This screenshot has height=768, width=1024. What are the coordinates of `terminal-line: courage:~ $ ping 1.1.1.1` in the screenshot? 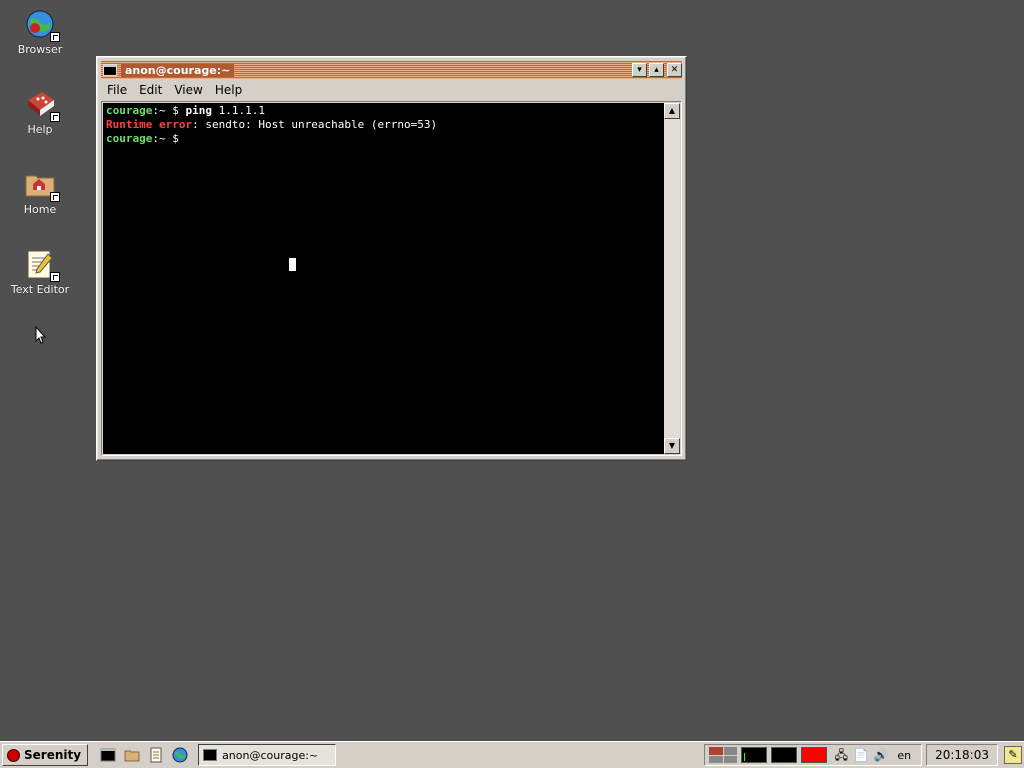 It's located at (383, 111).